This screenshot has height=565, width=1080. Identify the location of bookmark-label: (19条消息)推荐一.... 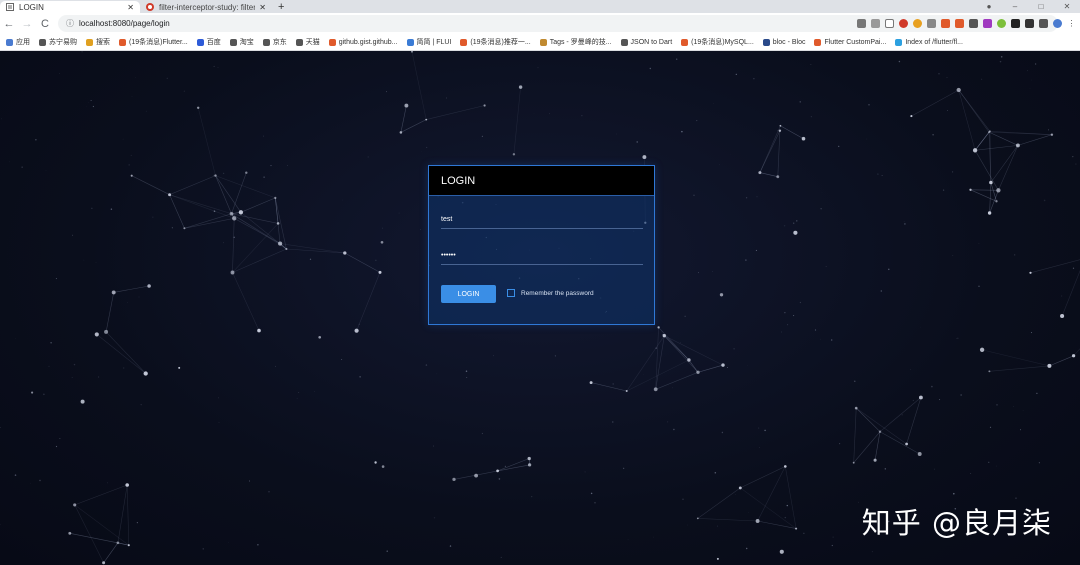
(500, 42).